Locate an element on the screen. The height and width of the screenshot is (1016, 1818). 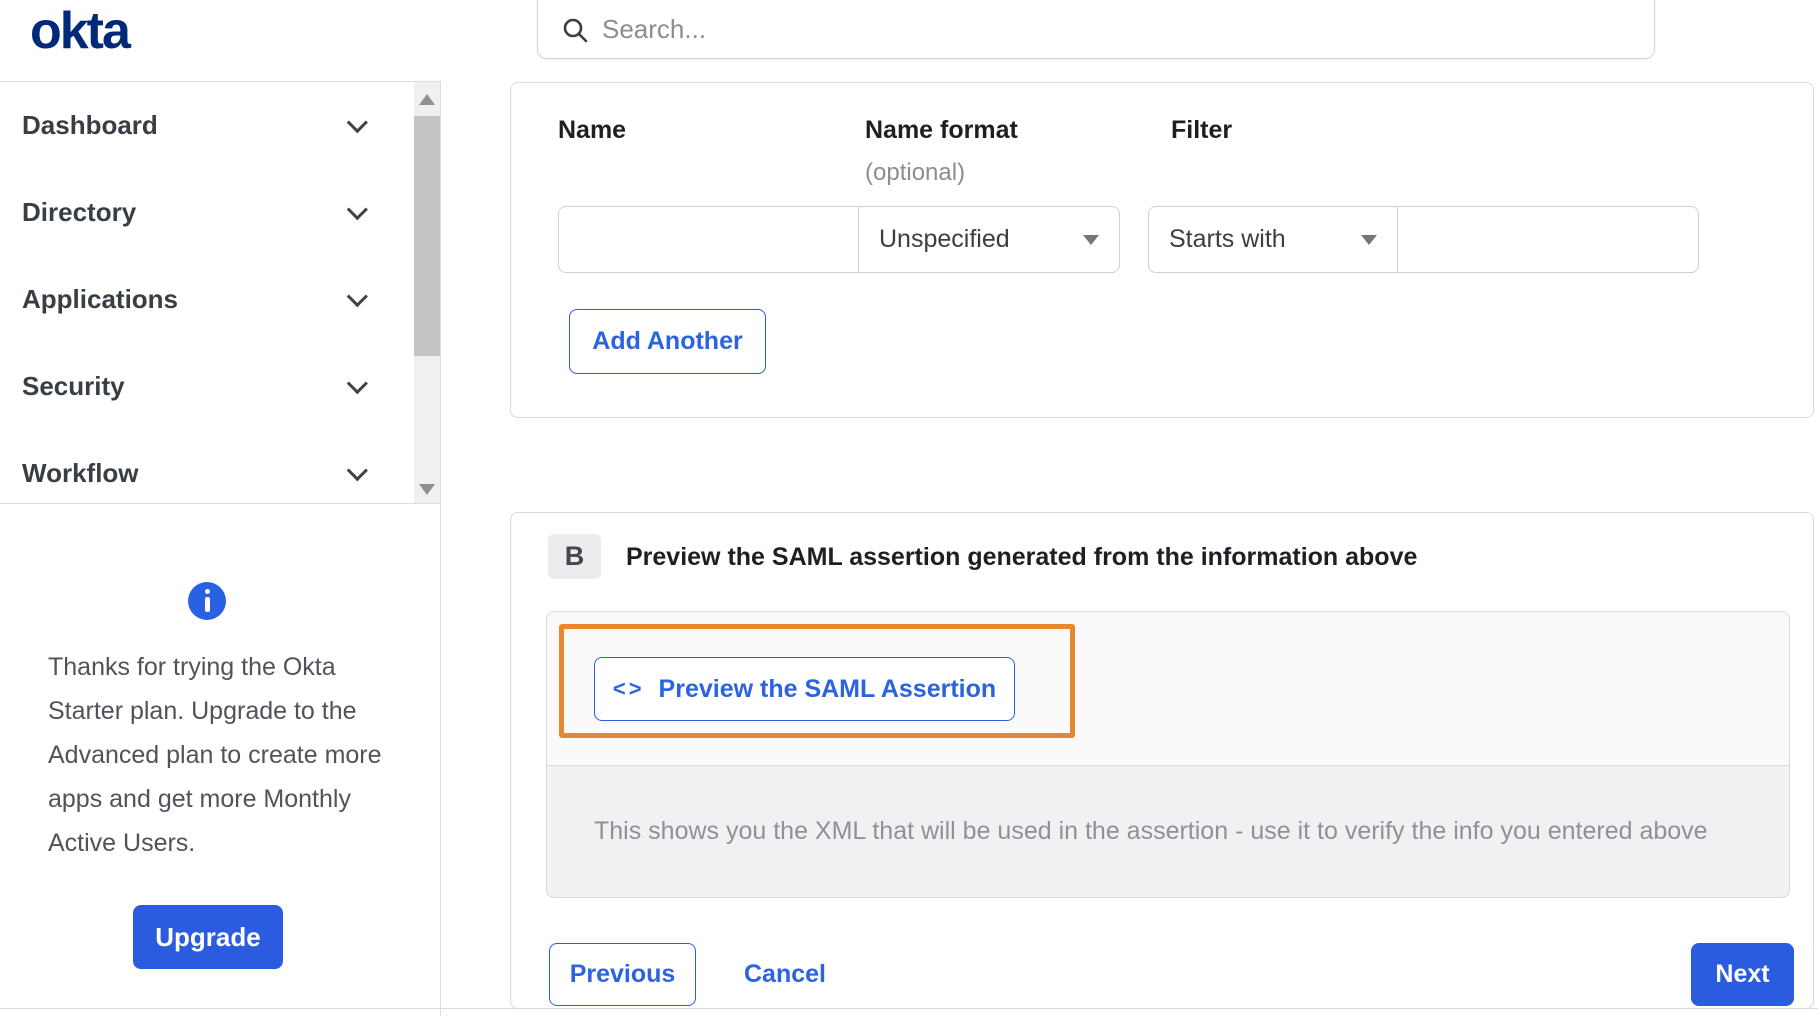
add-another-button: Add Another is located at coordinates (667, 341).